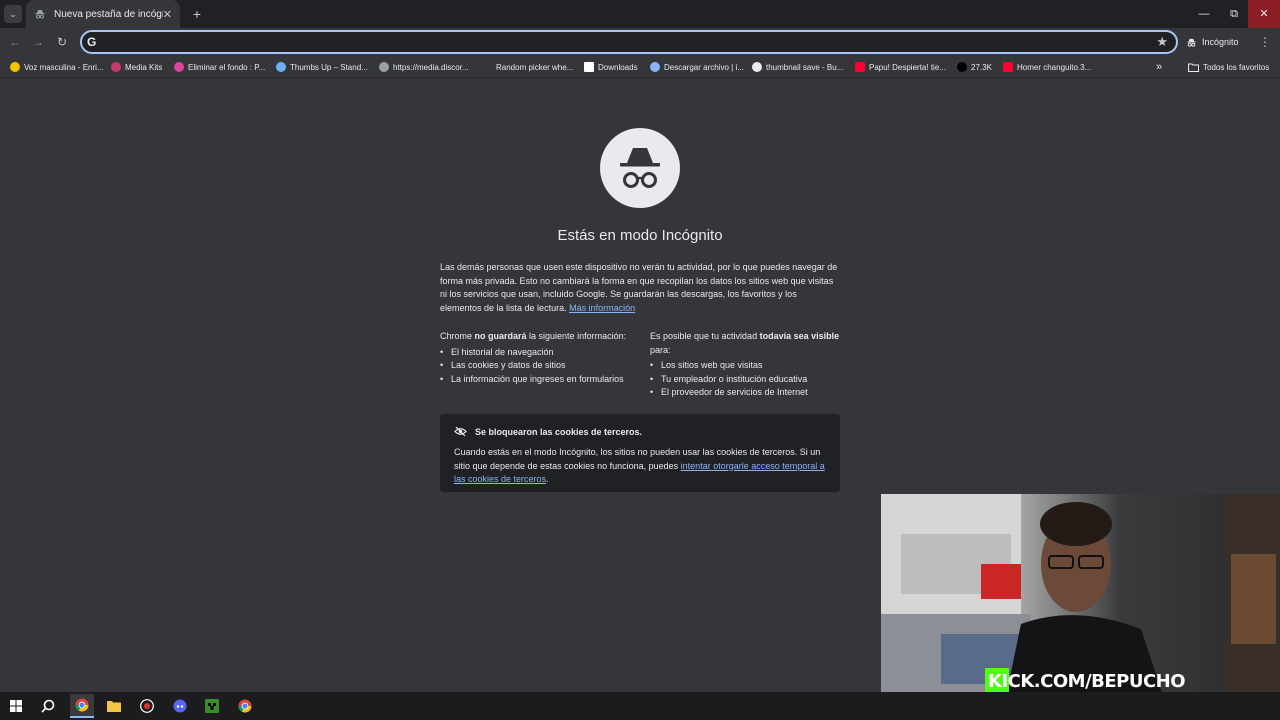  Describe the element at coordinates (38, 42) in the screenshot. I see `forward-icon: →` at that location.